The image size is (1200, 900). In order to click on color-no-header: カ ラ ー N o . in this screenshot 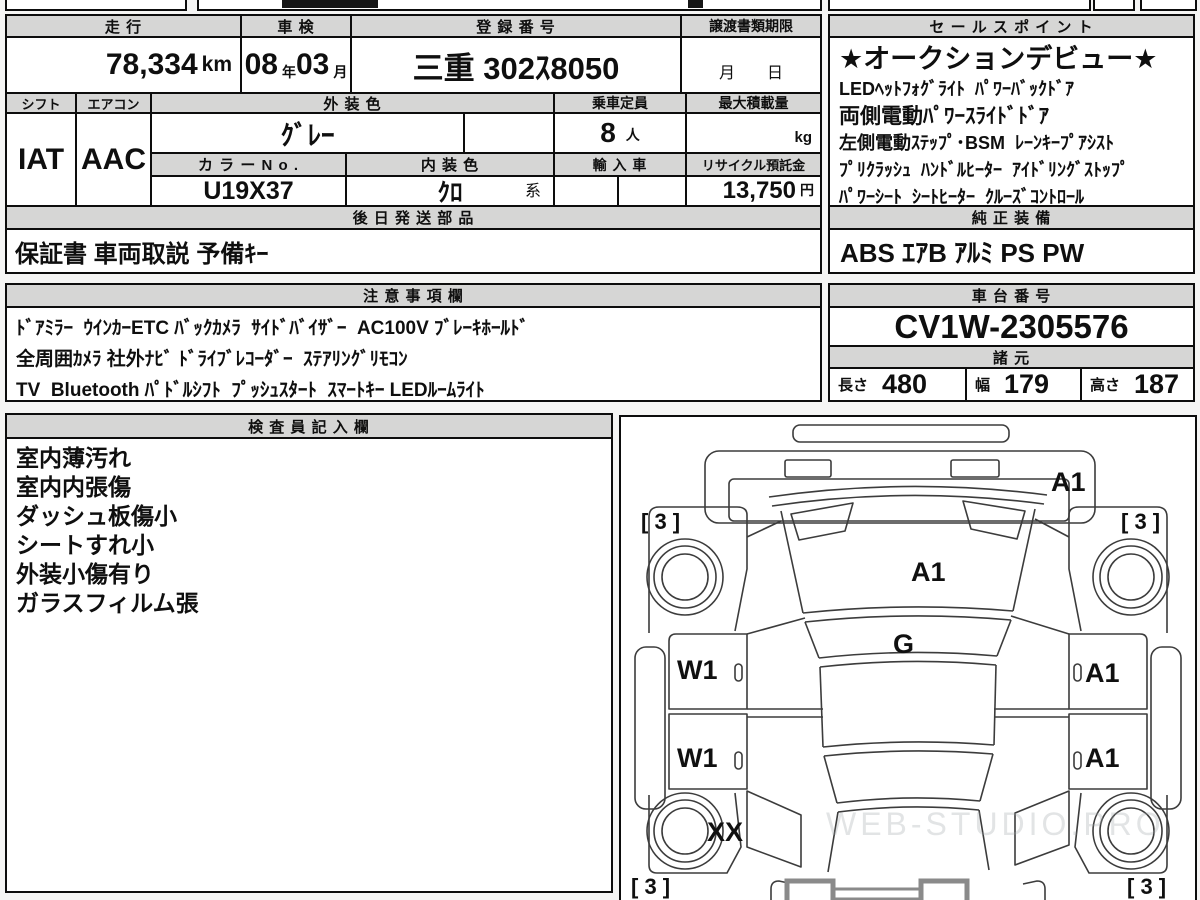, I will do `click(248, 164)`.